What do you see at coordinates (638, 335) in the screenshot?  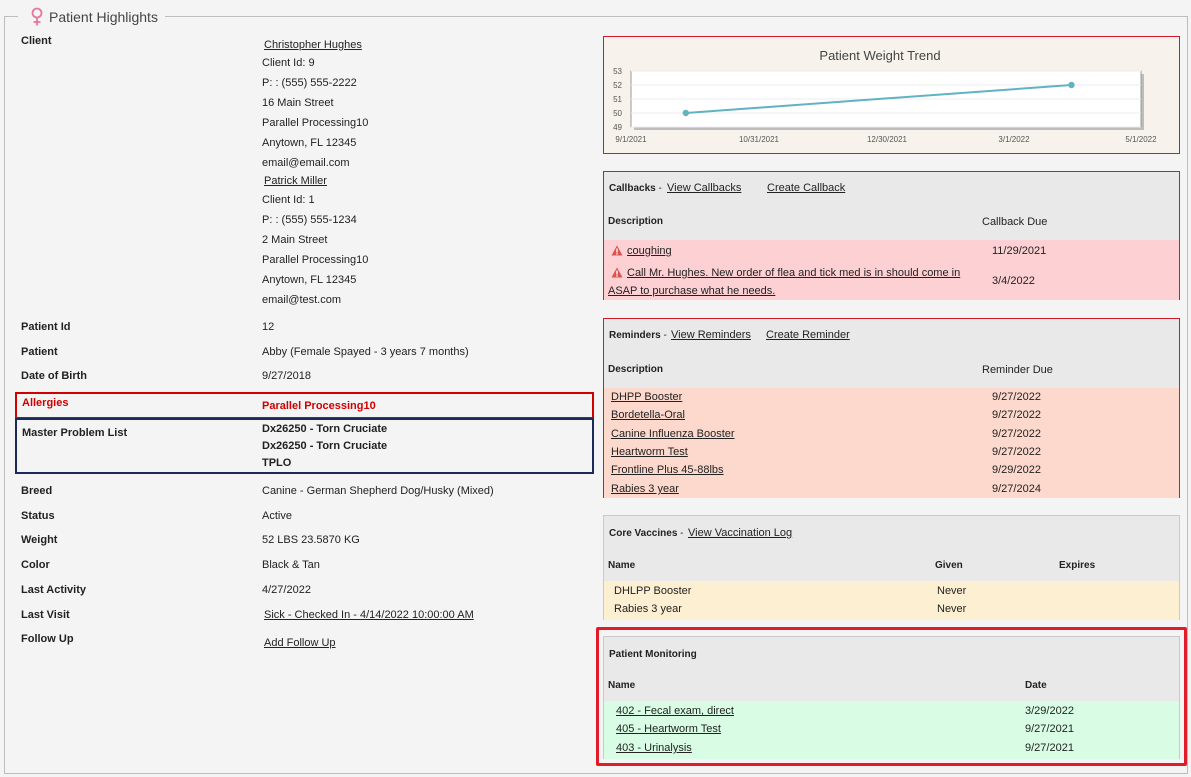 I see `reminders-title: Reminders -` at bounding box center [638, 335].